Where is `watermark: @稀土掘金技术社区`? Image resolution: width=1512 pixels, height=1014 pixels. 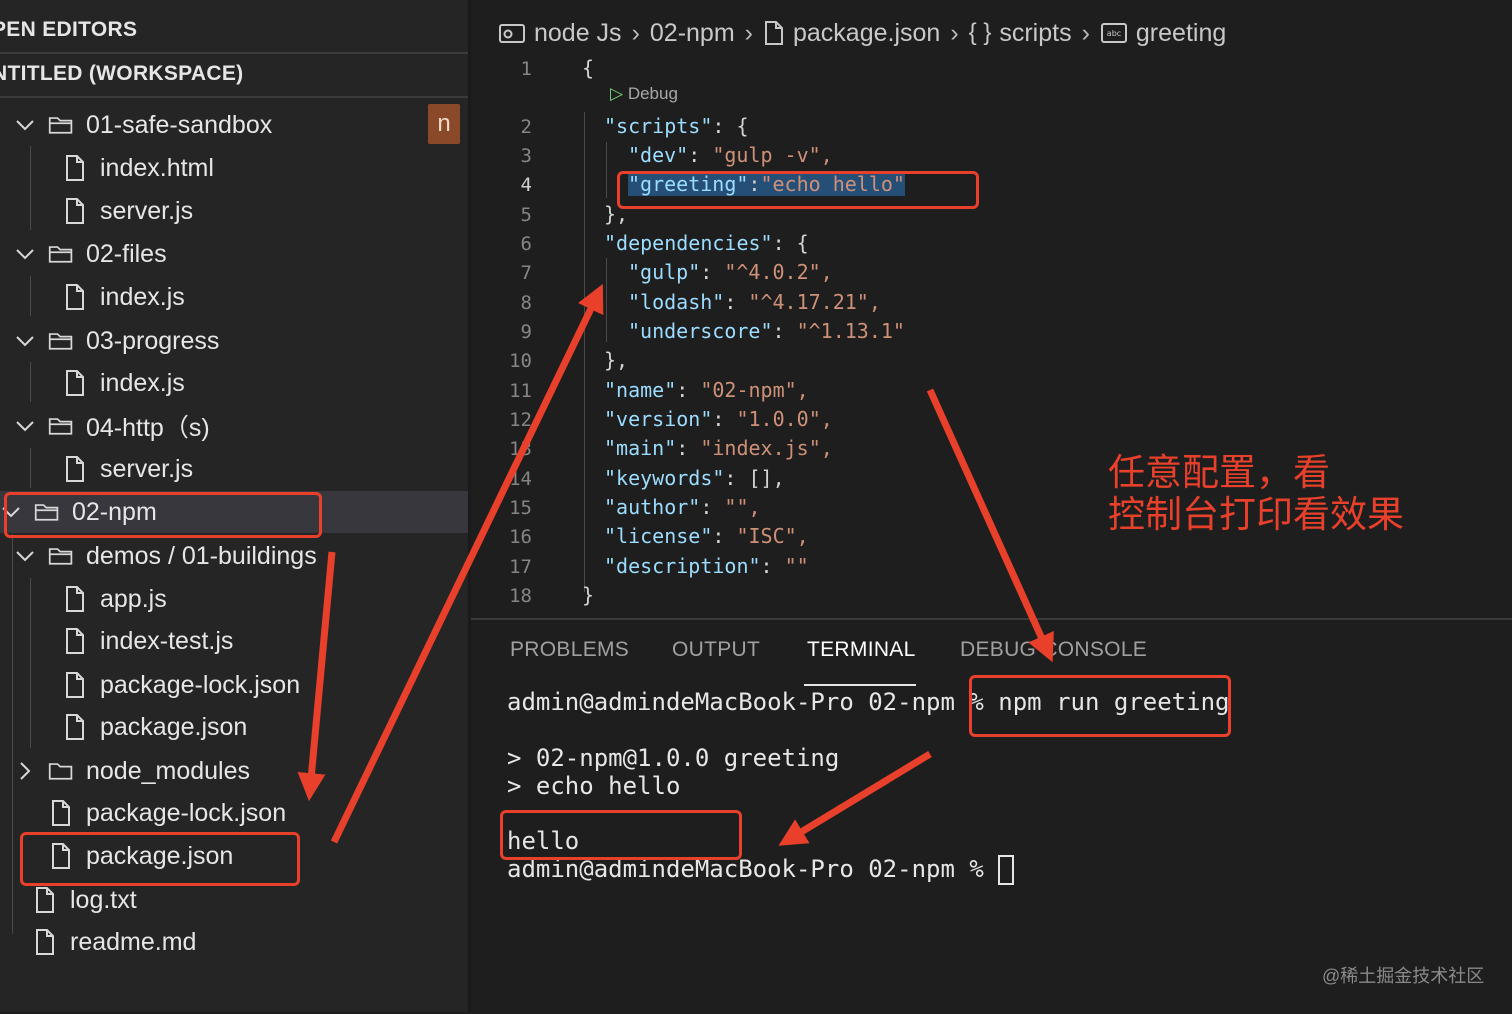 watermark: @稀土掘金技术社区 is located at coordinates (1403, 976).